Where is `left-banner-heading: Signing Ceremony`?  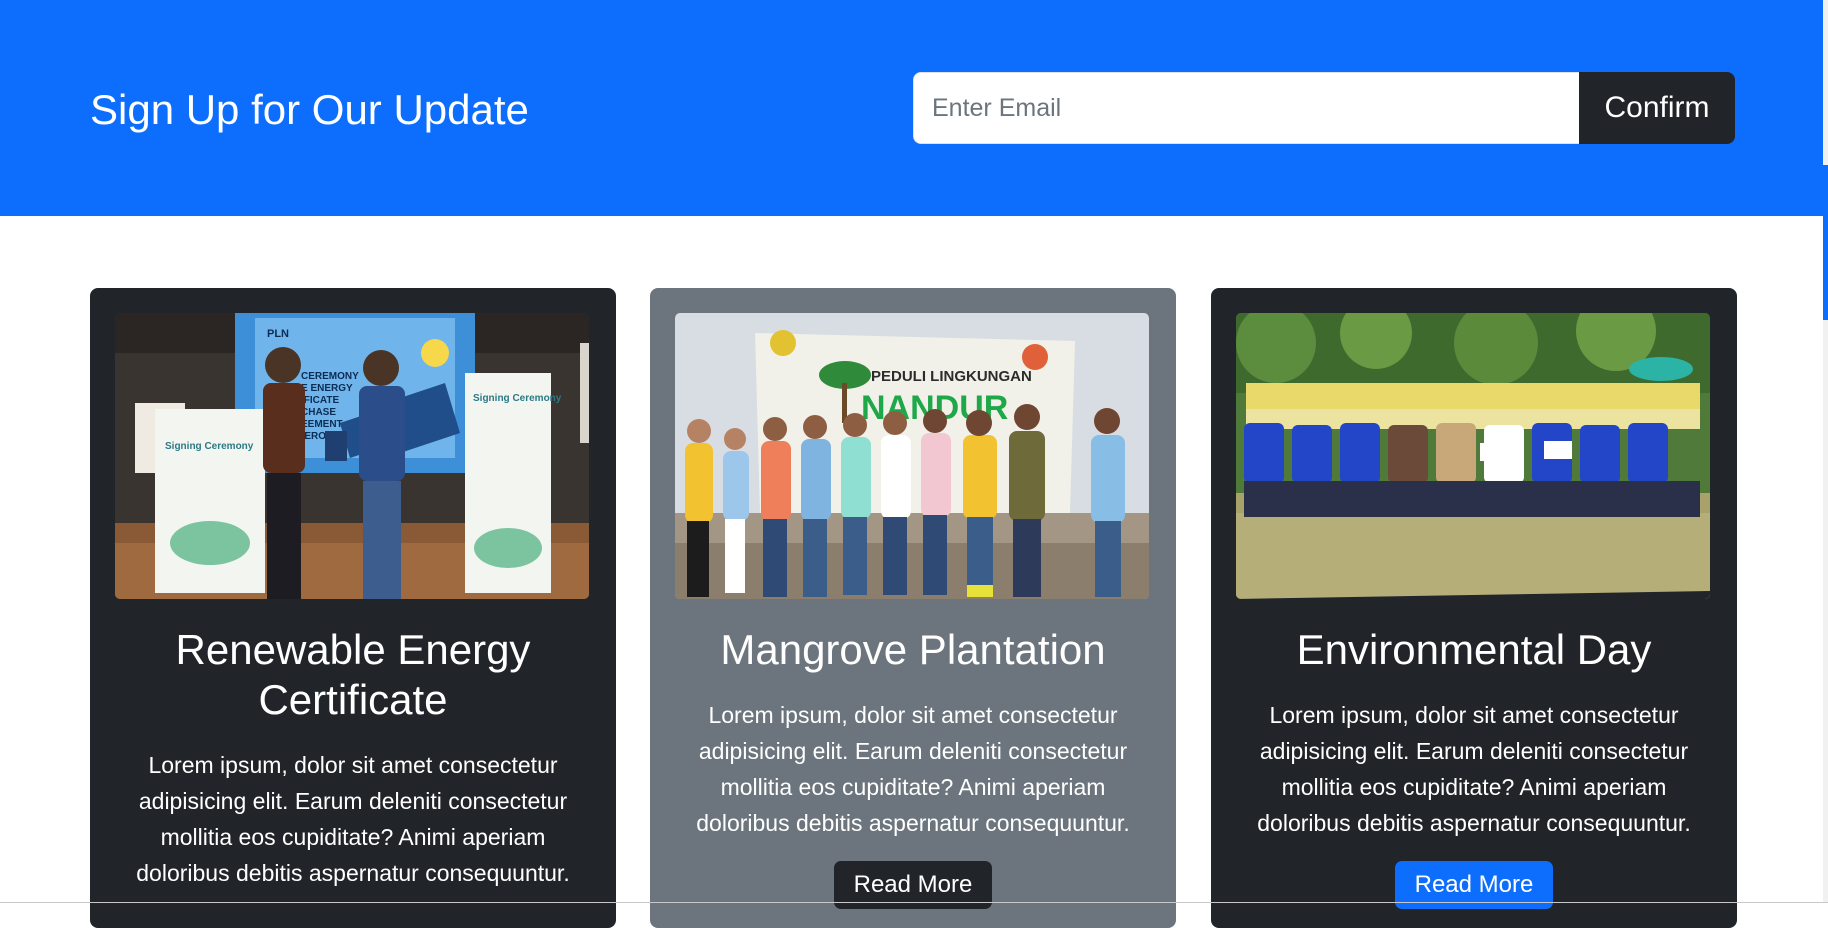
left-banner-heading: Signing Ceremony is located at coordinates (209, 446).